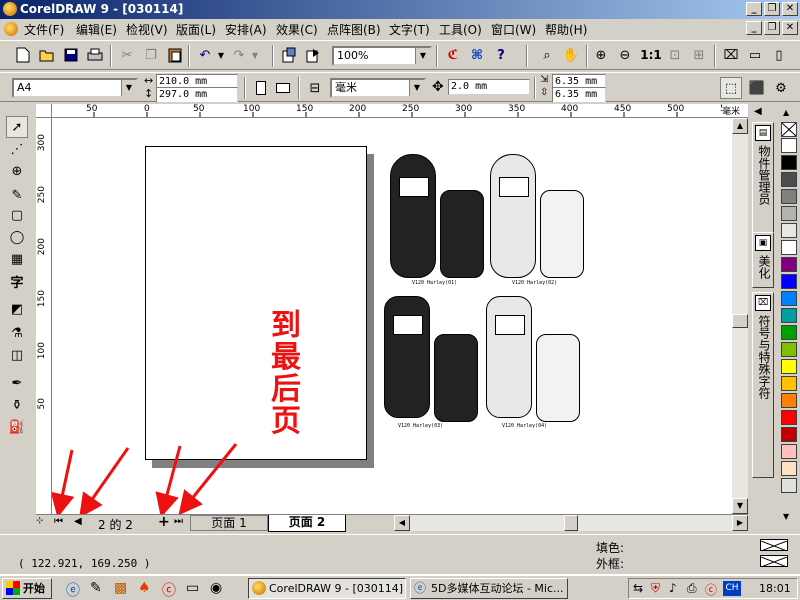  Describe the element at coordinates (17, 281) in the screenshot. I see `text-tool-icon: 字` at that location.